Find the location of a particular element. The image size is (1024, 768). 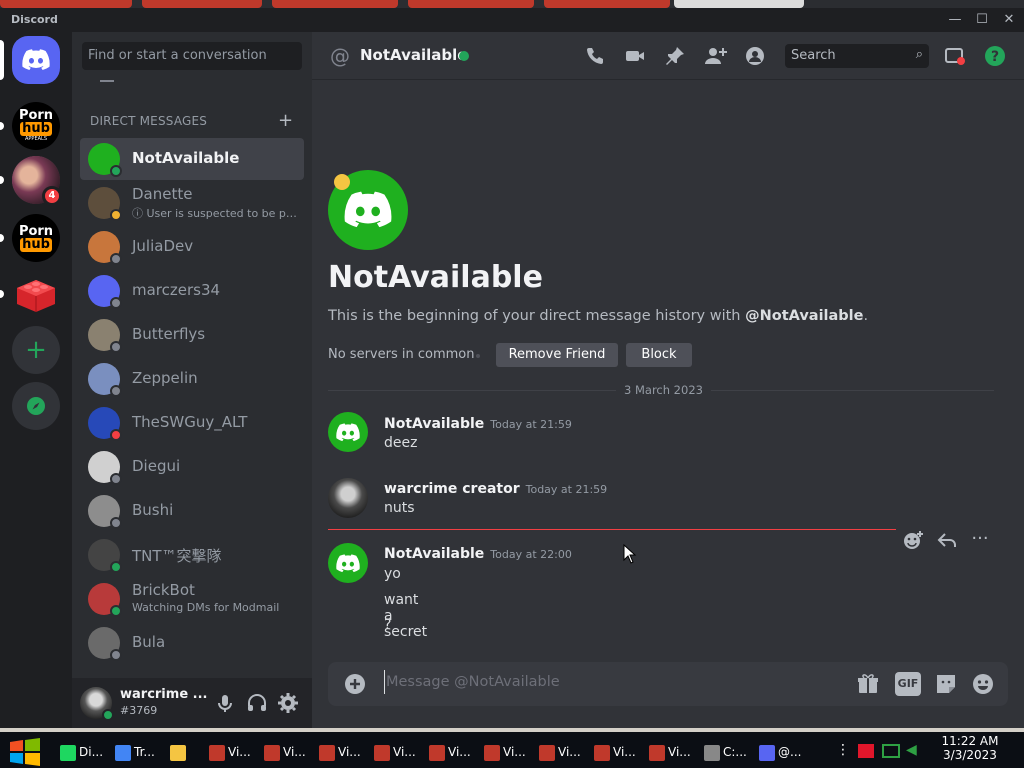

server-icon-2: 4 is located at coordinates (37, 181).